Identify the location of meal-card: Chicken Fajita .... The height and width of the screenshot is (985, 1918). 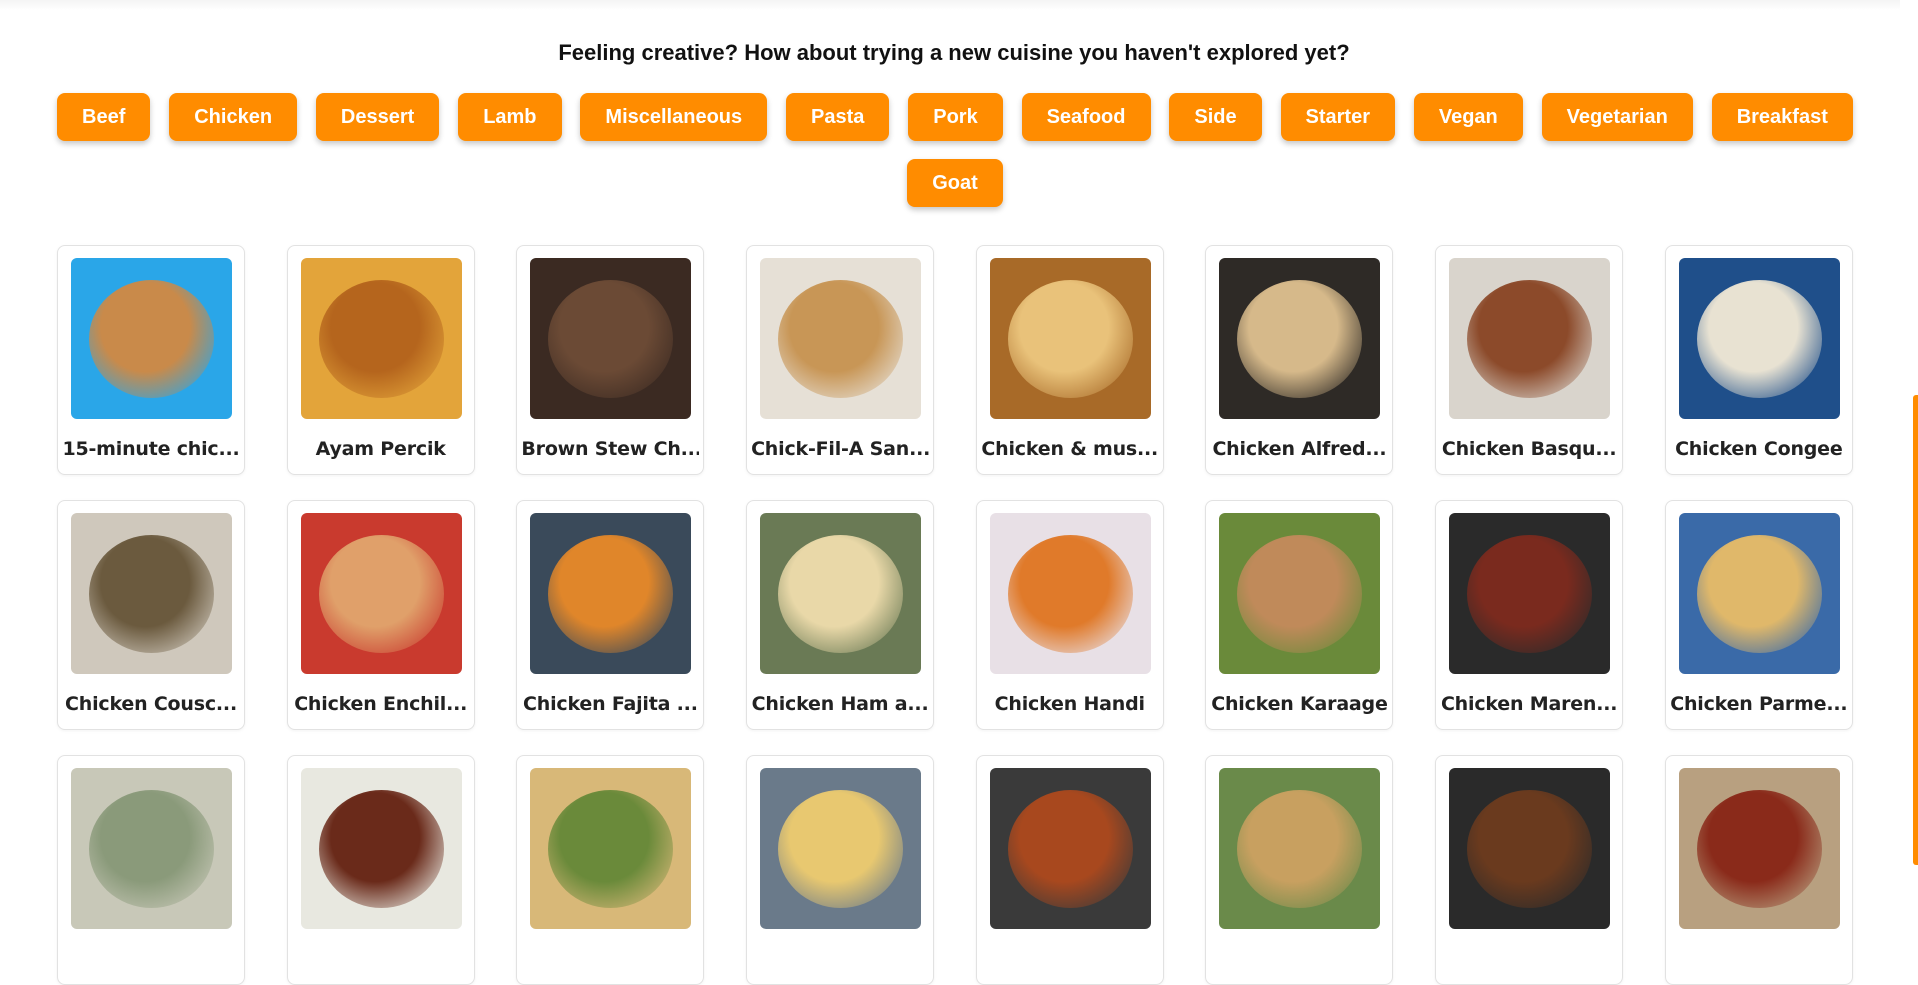
(610, 615).